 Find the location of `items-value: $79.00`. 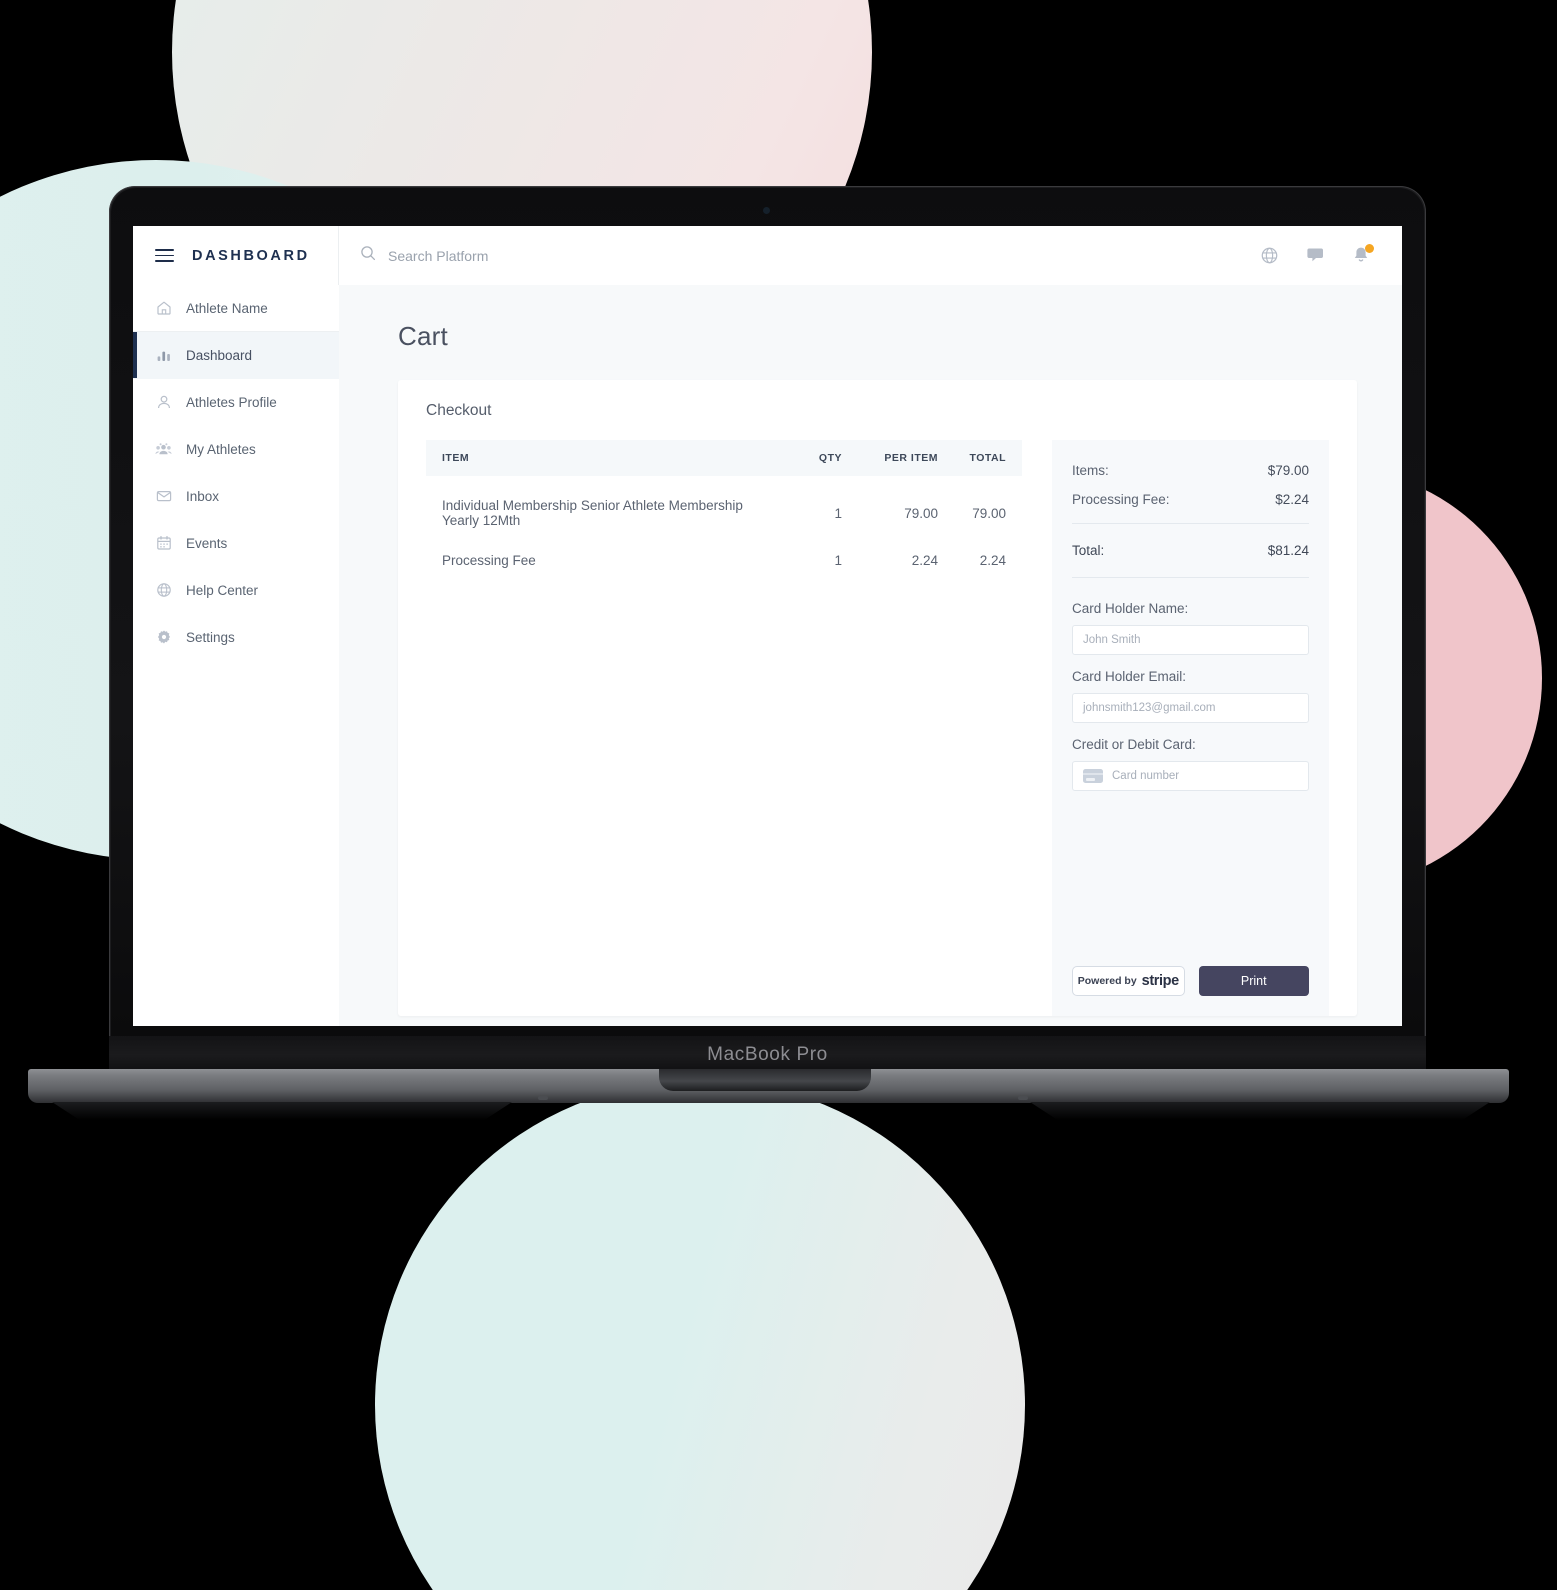

items-value: $79.00 is located at coordinates (1288, 470).